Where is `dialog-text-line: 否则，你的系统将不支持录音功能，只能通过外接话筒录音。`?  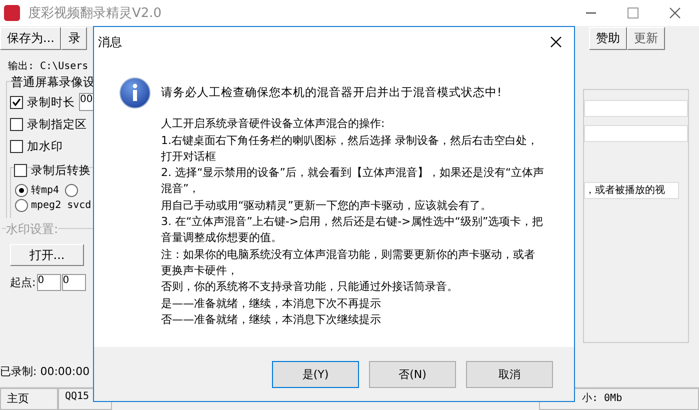 dialog-text-line: 否则，你的系统将不支持录音功能，只能通过外接话筒录音。 is located at coordinates (310, 287).